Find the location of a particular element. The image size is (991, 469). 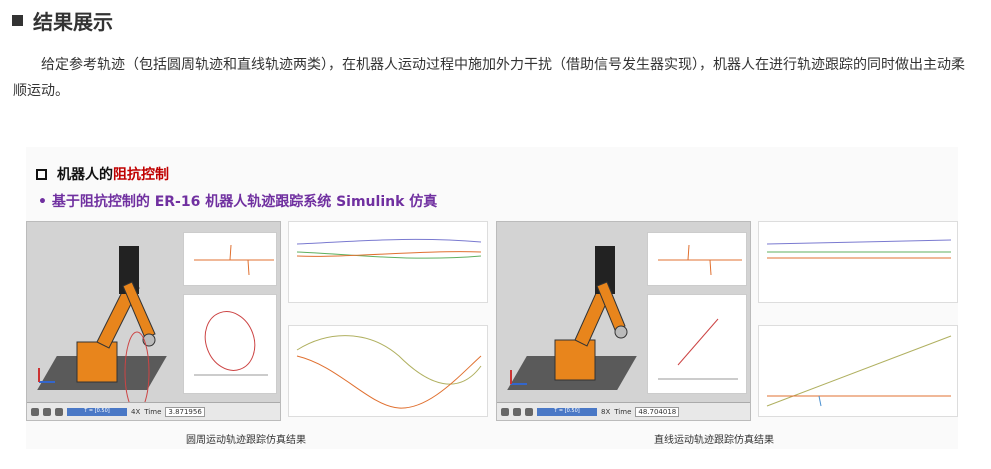

section-heading: 结果展示 is located at coordinates (62, 20).